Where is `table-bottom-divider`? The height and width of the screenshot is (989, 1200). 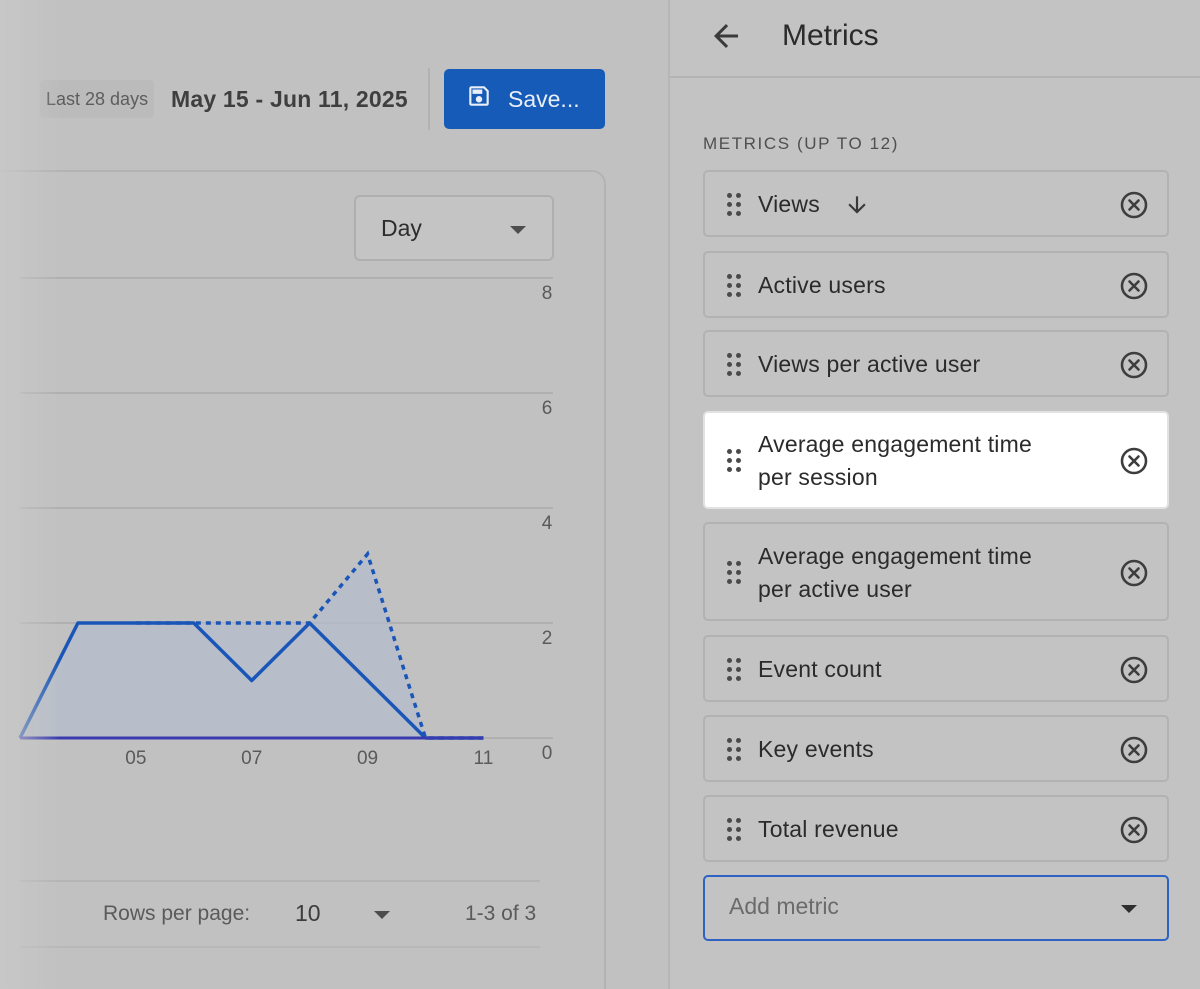
table-bottom-divider is located at coordinates (280, 947).